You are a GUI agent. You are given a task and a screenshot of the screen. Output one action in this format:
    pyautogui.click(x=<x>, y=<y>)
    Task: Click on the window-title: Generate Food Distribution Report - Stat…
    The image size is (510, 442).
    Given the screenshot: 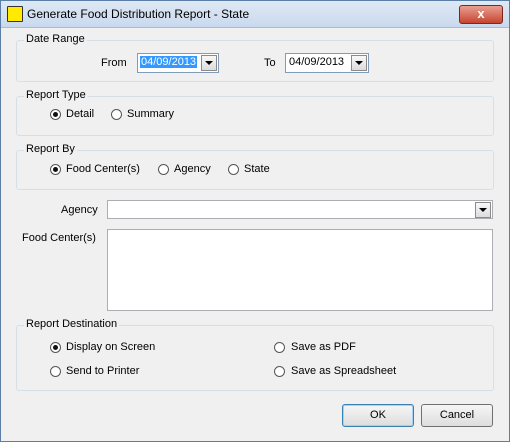 What is the action you would take?
    pyautogui.click(x=138, y=14)
    